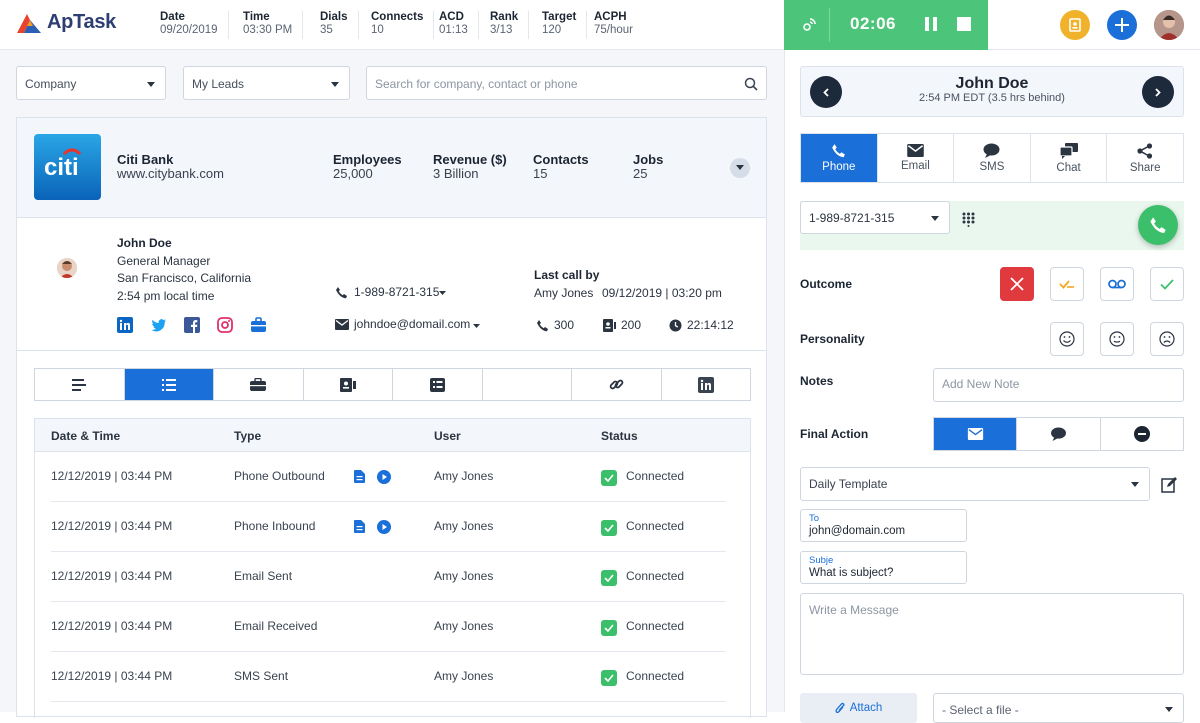 The height and width of the screenshot is (723, 1200). I want to click on speaker-icon, so click(810, 24).